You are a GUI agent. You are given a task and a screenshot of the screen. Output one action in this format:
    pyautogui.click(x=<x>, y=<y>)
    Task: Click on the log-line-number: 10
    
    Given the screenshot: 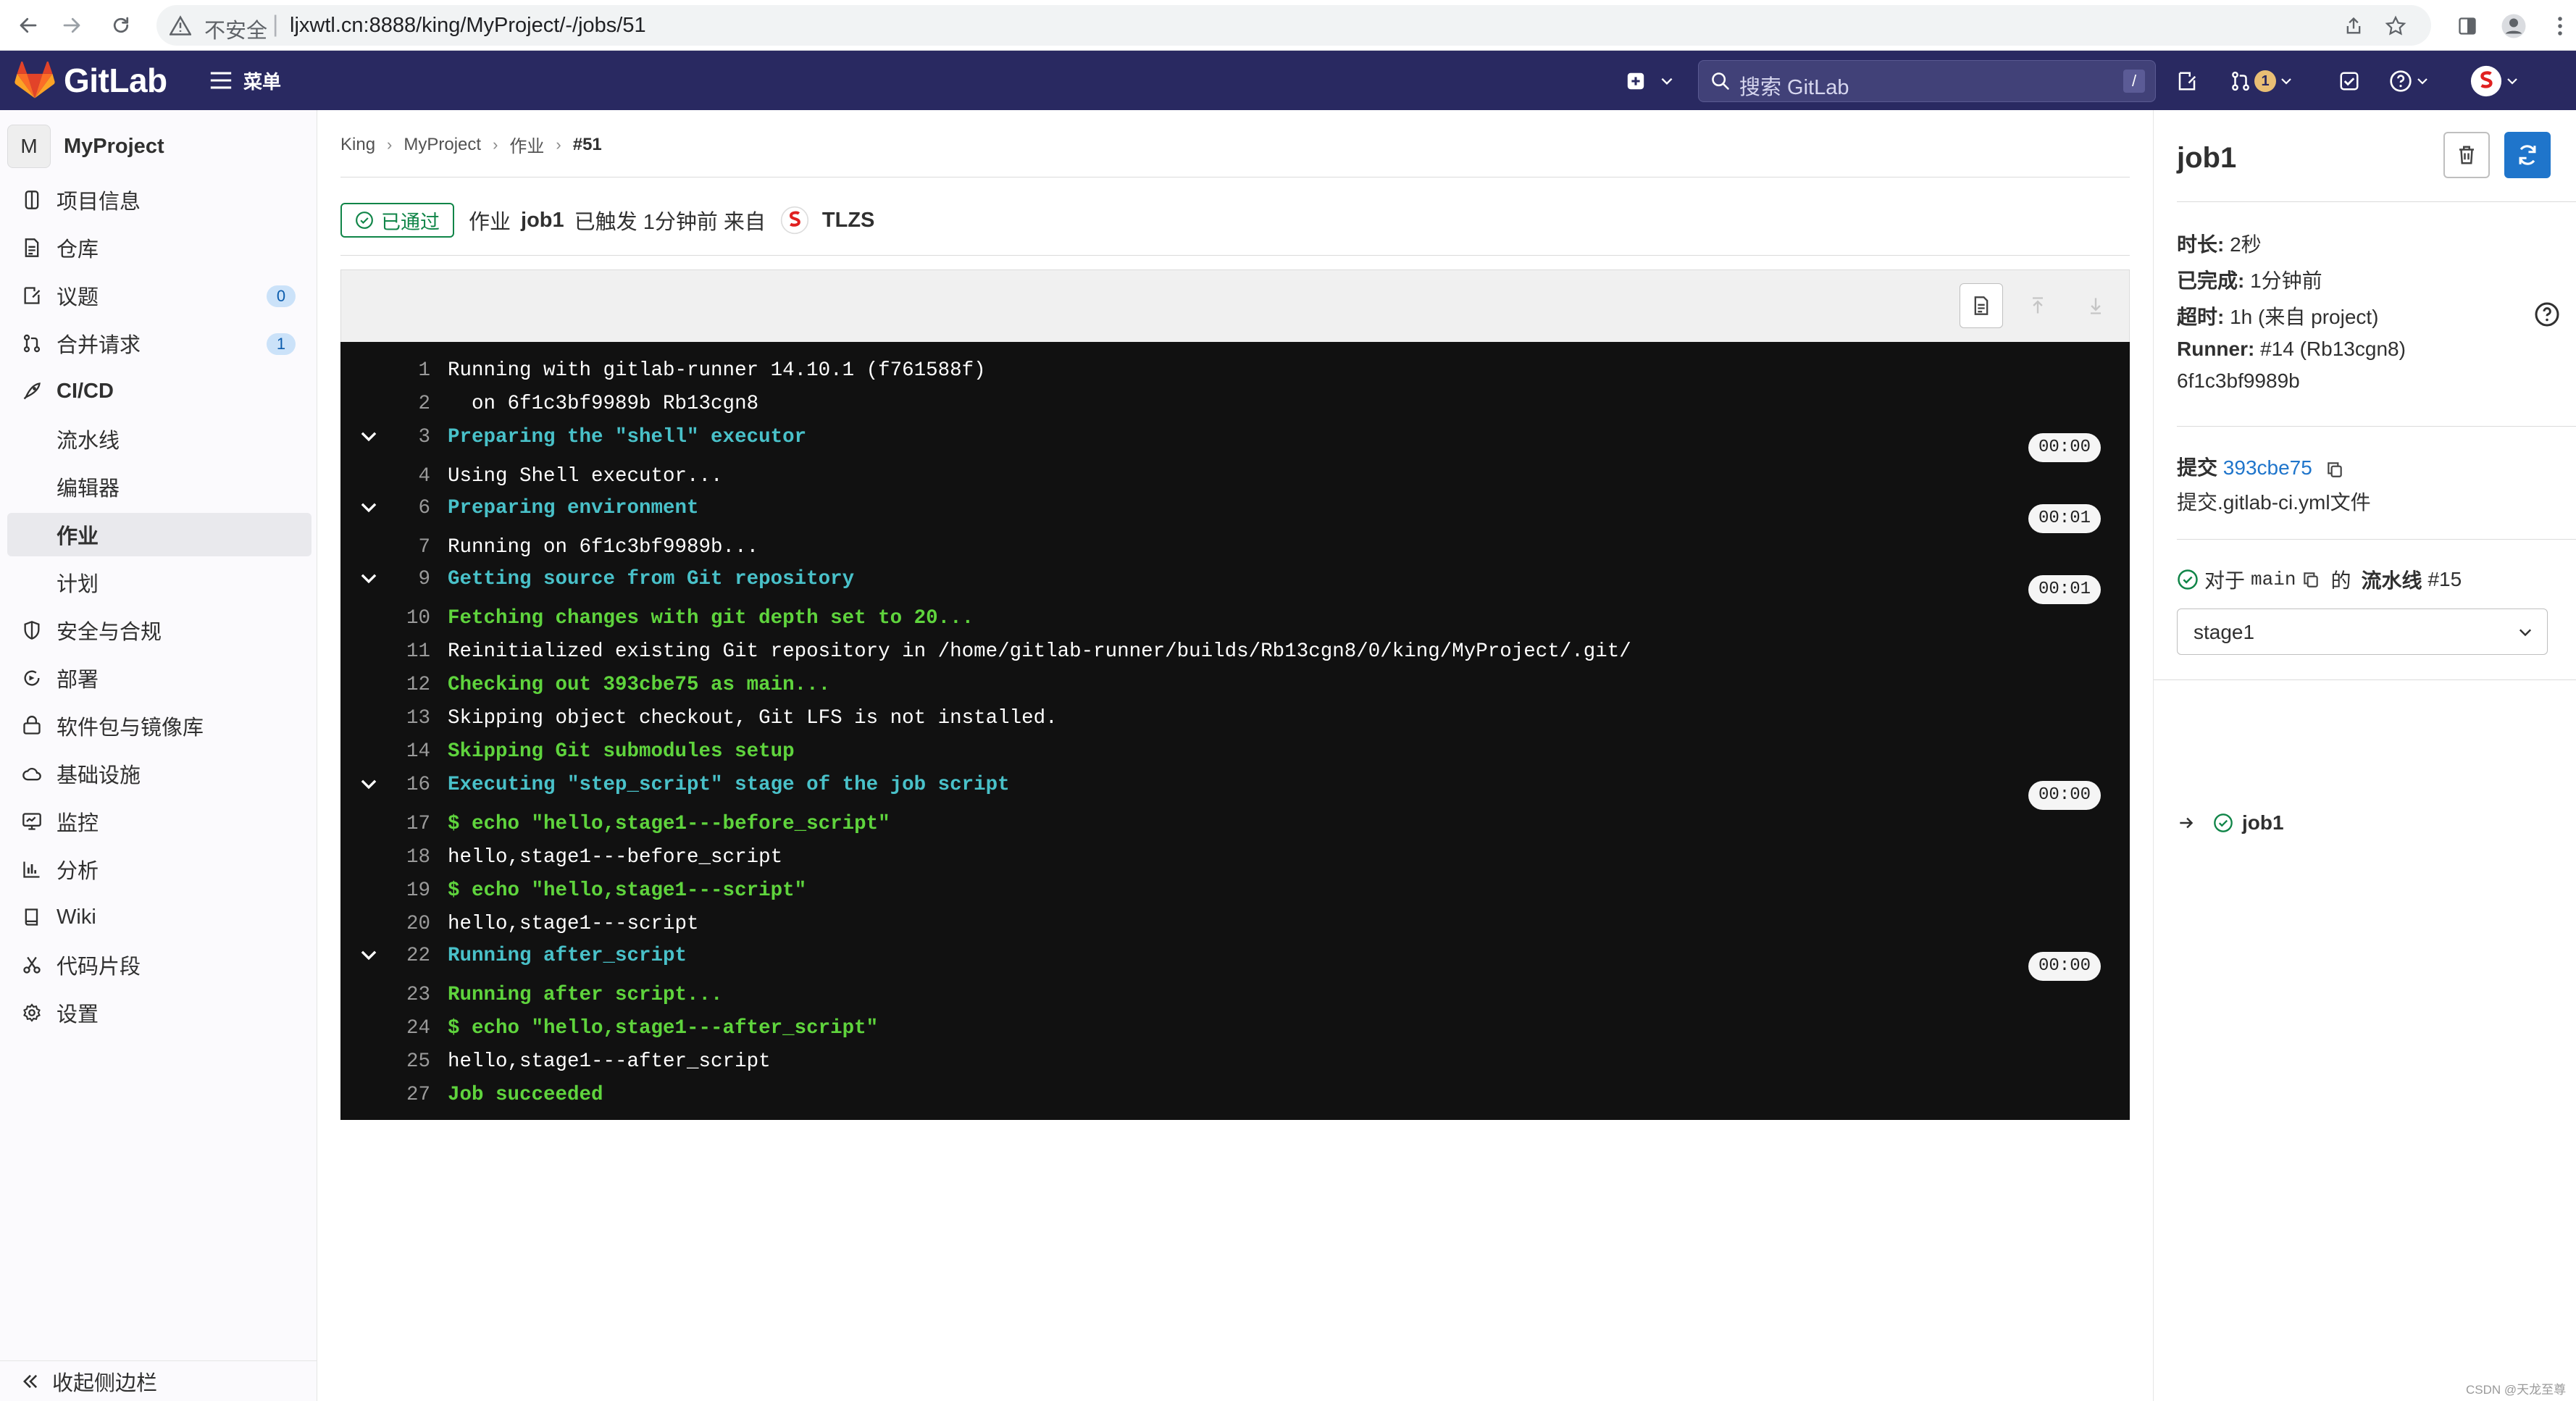 What is the action you would take?
    pyautogui.click(x=408, y=618)
    